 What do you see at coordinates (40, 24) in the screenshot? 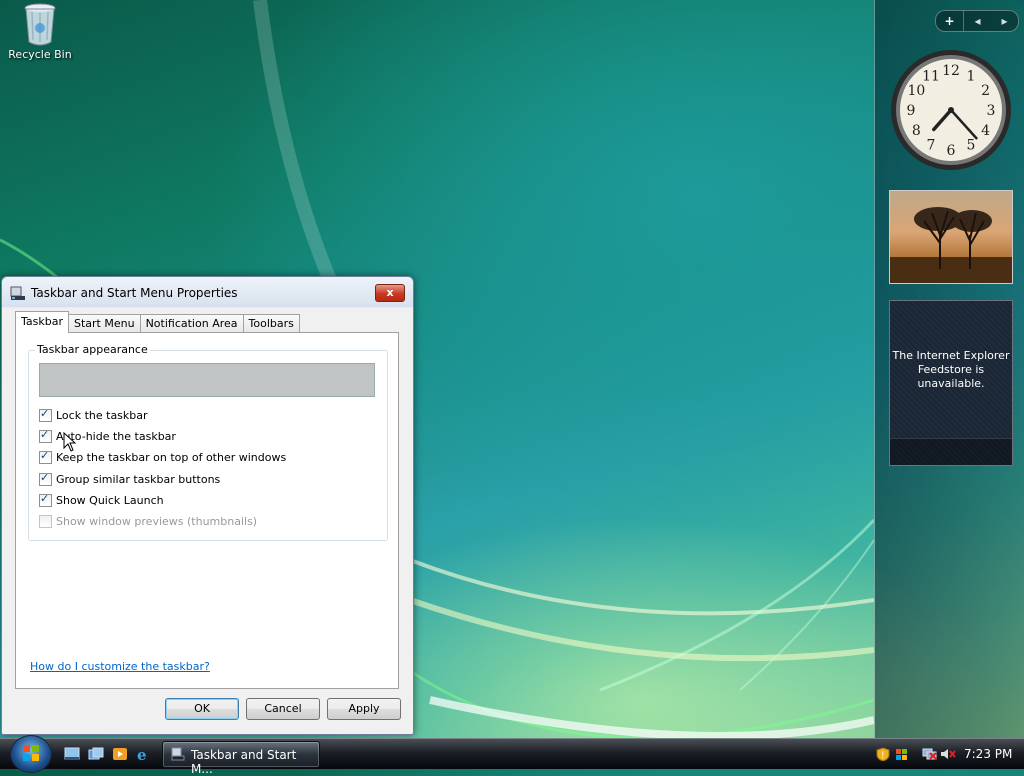
I see `recycle-bin-icon` at bounding box center [40, 24].